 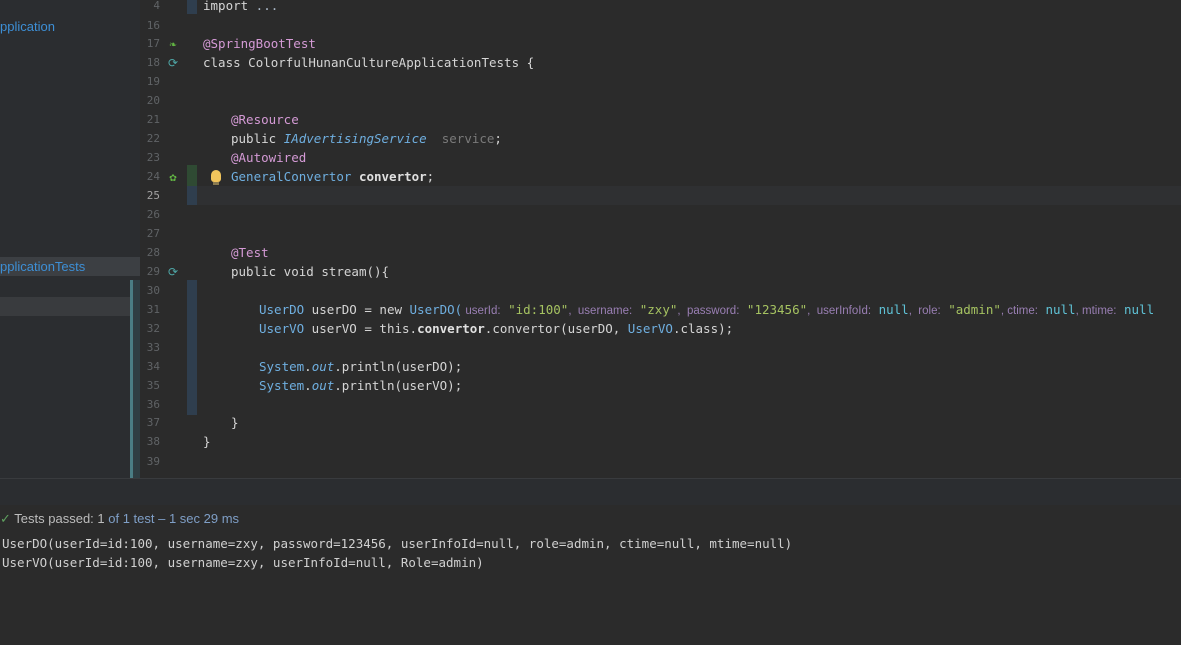 I want to click on string-literal: "admin", so click(x=970, y=309).